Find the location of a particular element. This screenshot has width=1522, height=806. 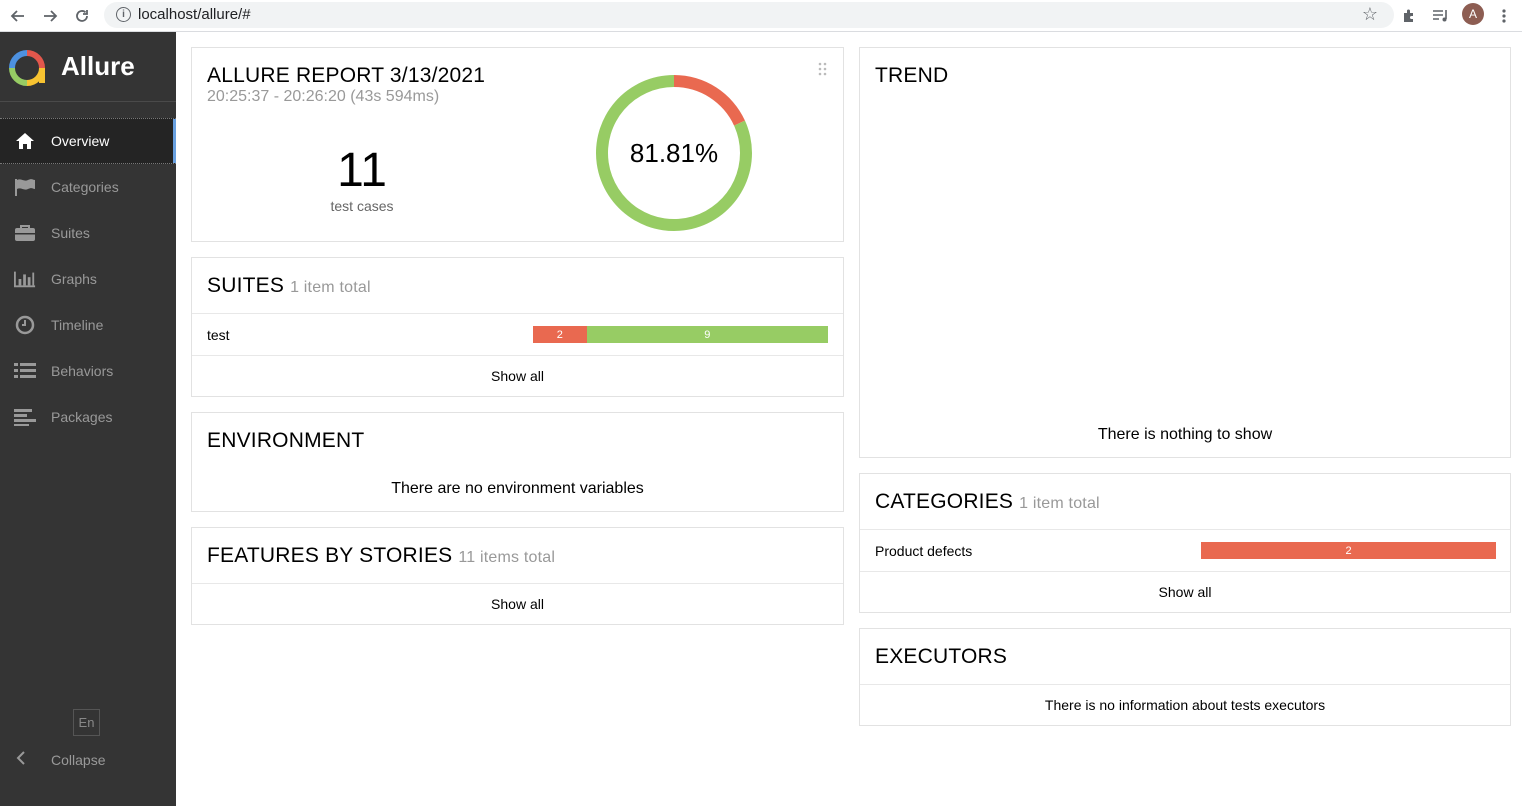

sidebar-item-categories: Categories is located at coordinates (88, 187).